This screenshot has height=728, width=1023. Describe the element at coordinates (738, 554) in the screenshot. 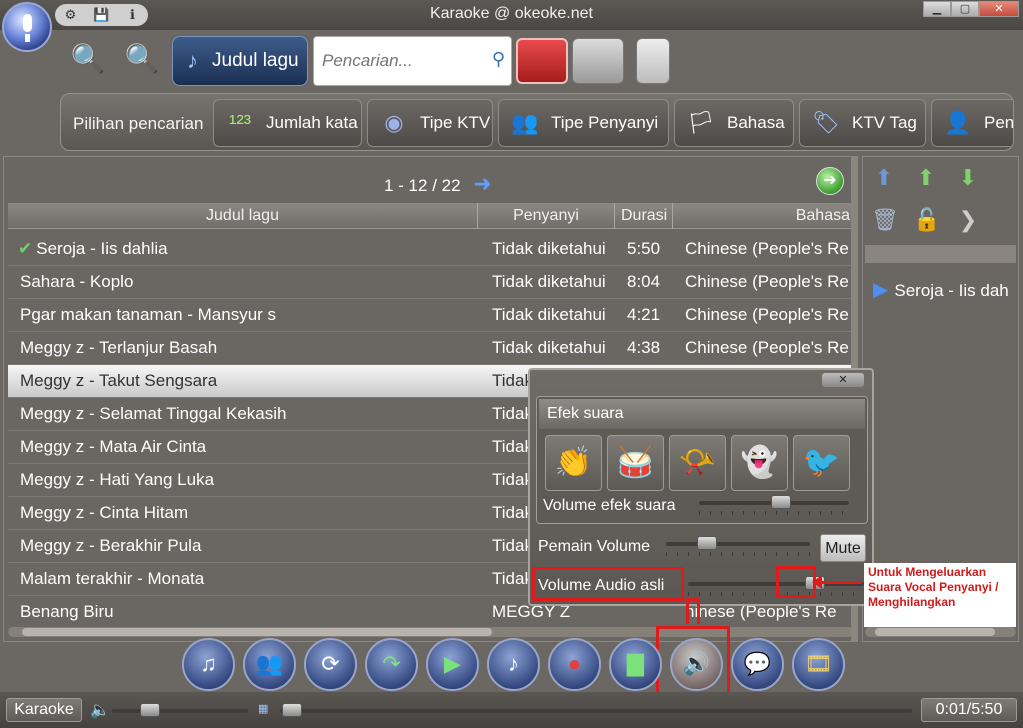

I see `player-volume-ticks` at that location.